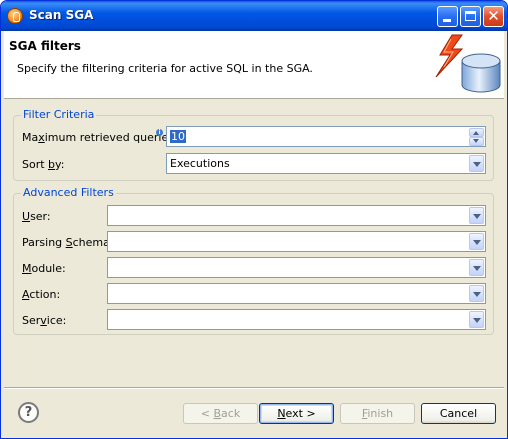  What do you see at coordinates (476, 132) in the screenshot?
I see `spinner-up-icon` at bounding box center [476, 132].